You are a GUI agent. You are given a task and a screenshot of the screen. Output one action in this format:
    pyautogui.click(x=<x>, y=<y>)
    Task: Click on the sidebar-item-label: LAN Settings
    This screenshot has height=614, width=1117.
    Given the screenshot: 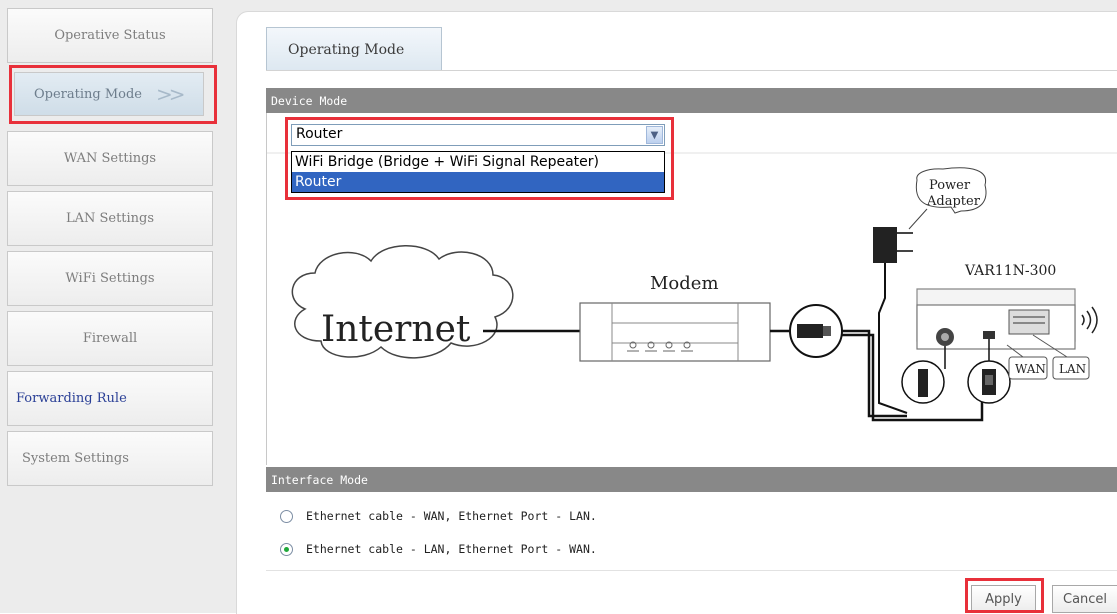 What is the action you would take?
    pyautogui.click(x=110, y=218)
    